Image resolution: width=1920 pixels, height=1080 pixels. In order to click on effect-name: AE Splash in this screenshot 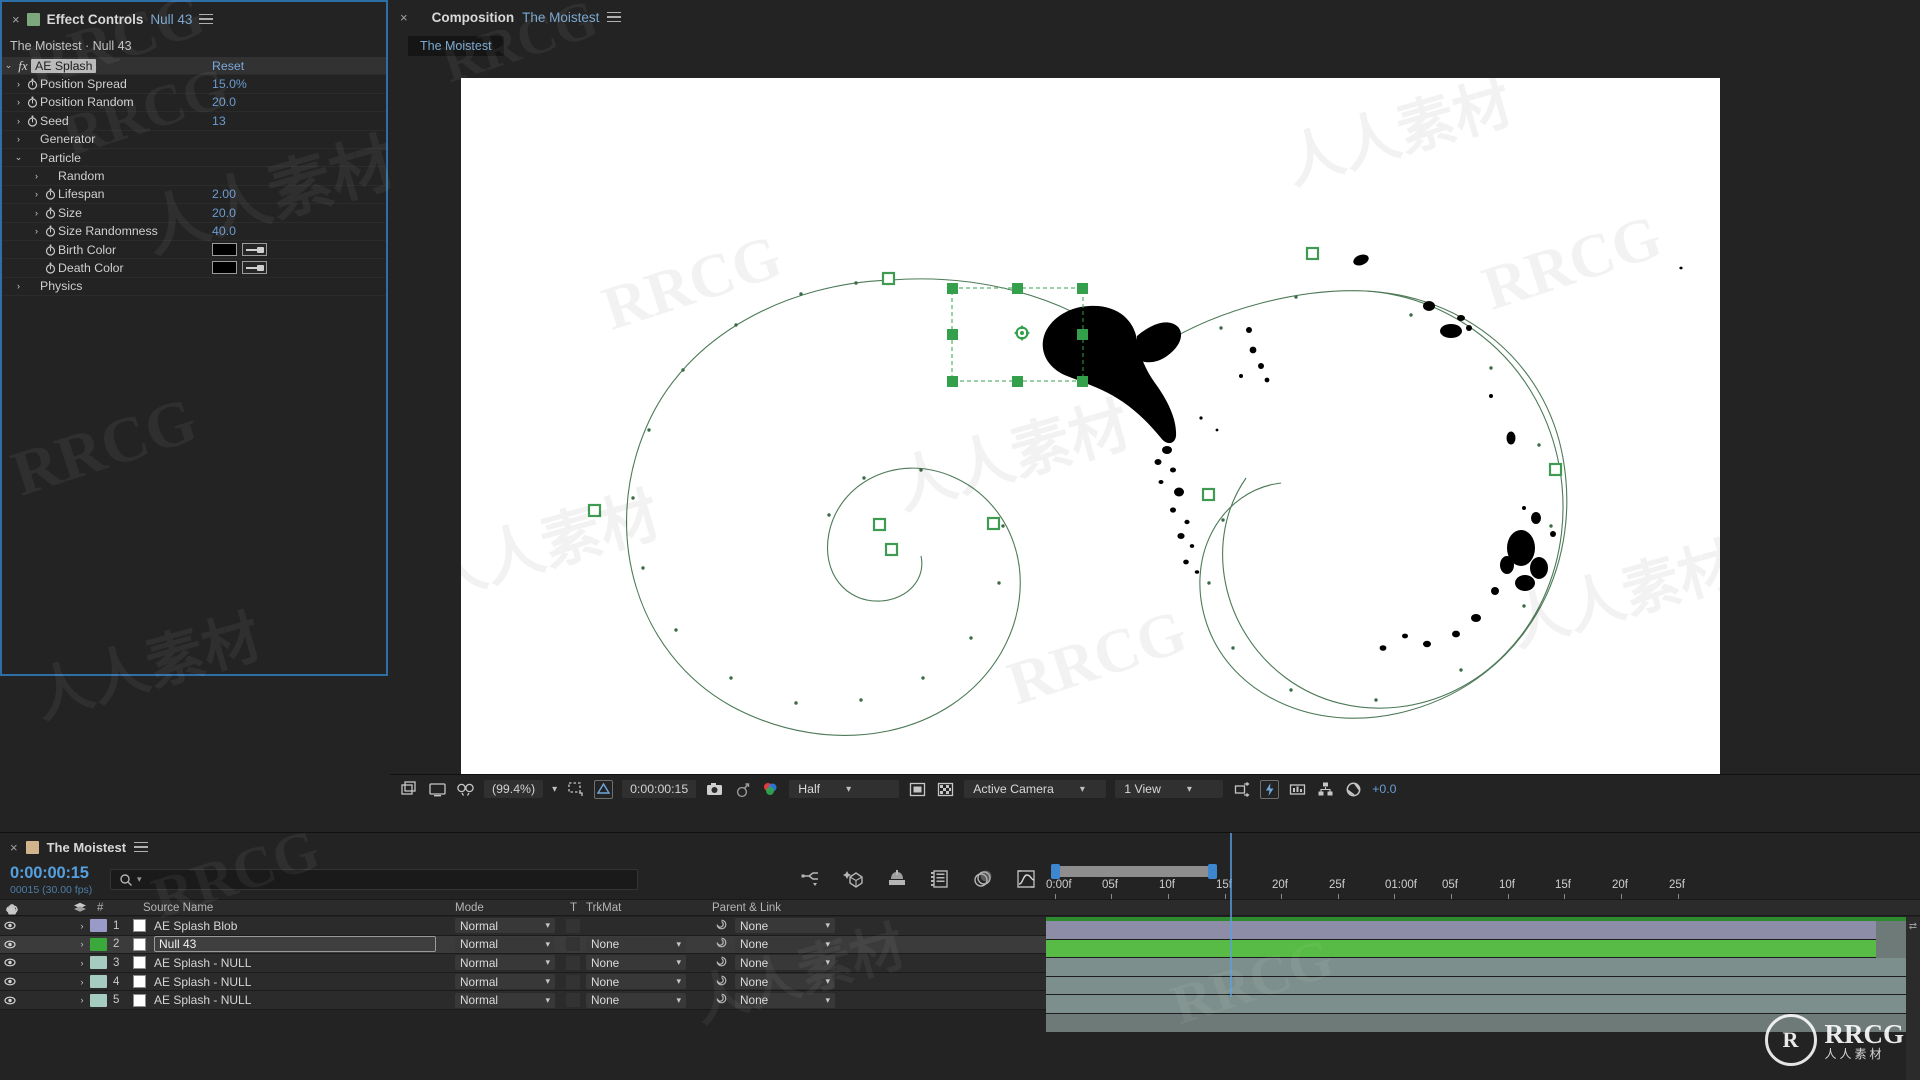, I will do `click(64, 65)`.